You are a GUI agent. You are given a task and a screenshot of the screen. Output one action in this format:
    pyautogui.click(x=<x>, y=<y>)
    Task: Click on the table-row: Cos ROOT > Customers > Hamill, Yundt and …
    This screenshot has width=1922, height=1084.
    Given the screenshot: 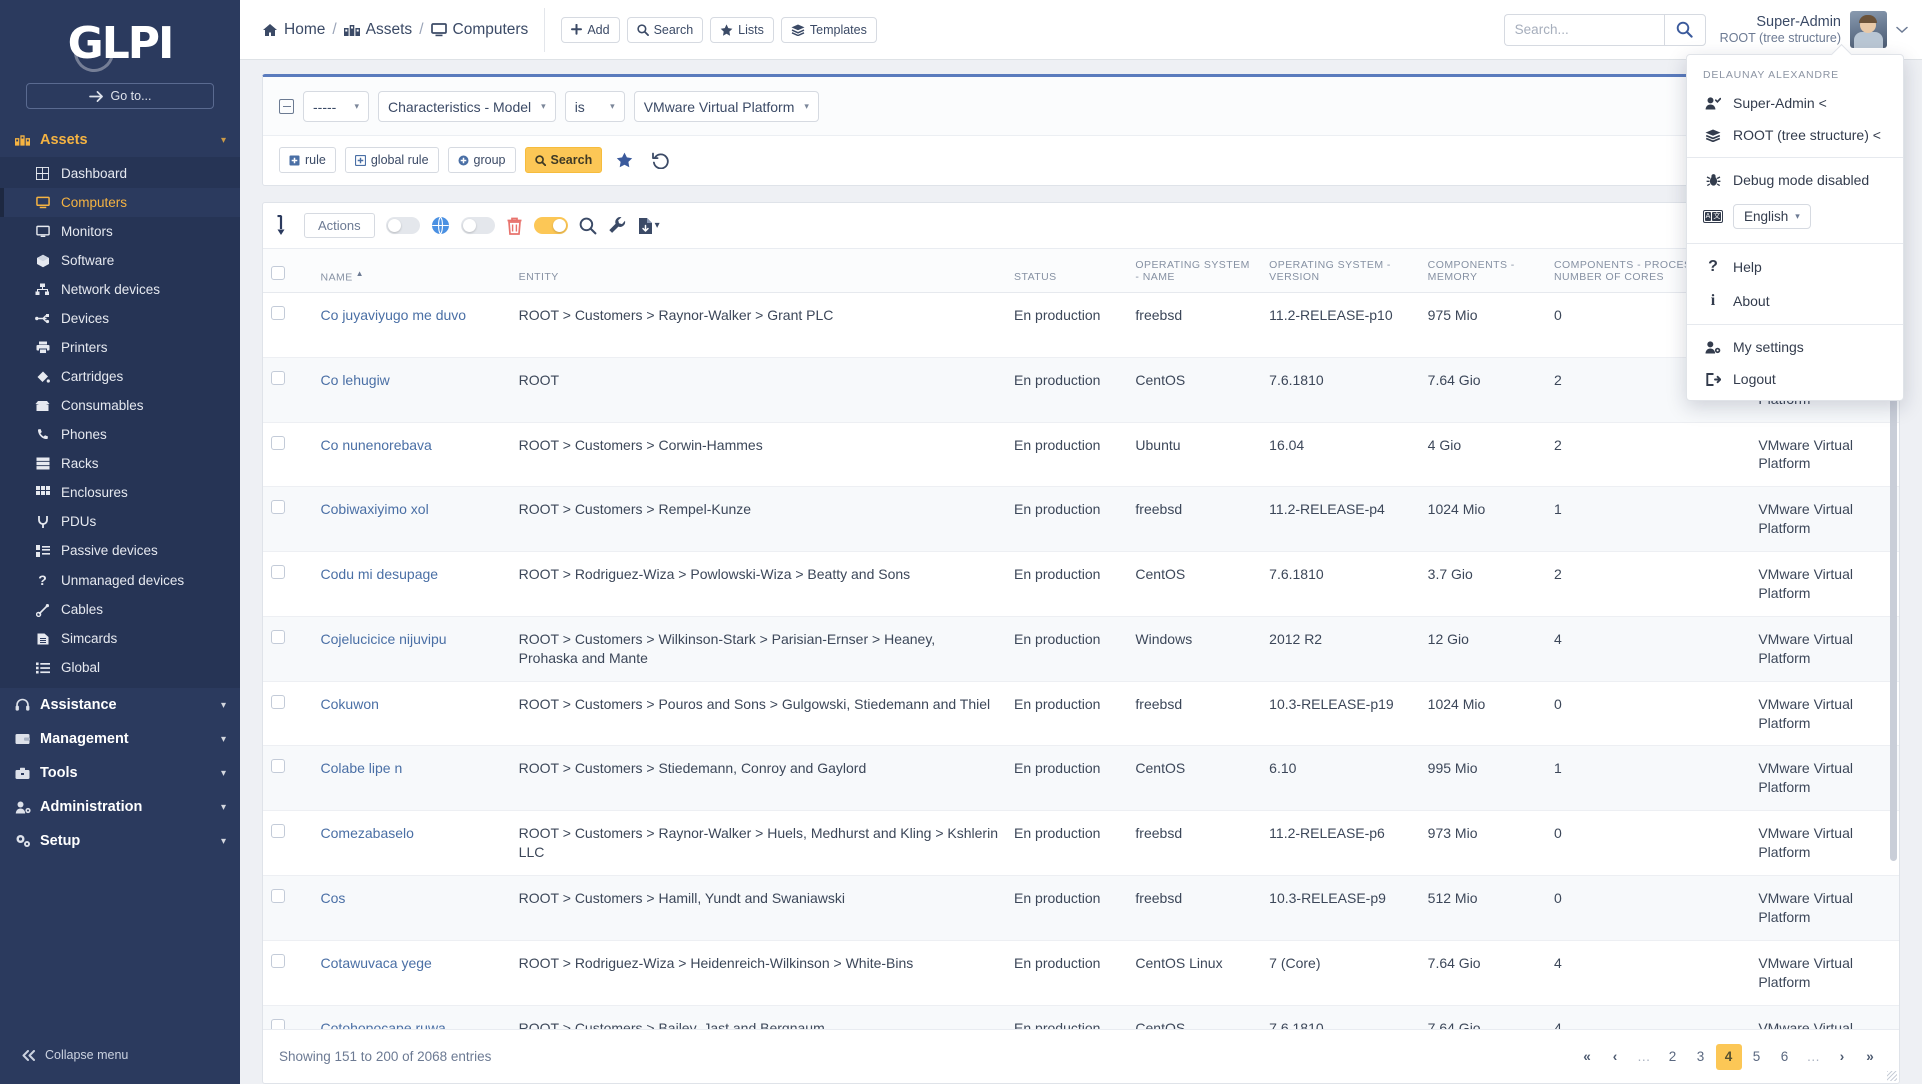 What is the action you would take?
    pyautogui.click(x=1081, y=908)
    